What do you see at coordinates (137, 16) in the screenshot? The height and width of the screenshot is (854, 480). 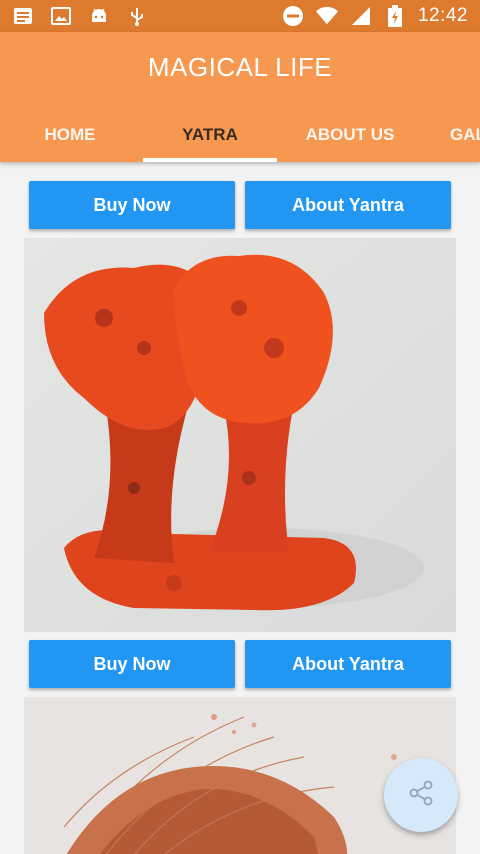 I see `usb-icon` at bounding box center [137, 16].